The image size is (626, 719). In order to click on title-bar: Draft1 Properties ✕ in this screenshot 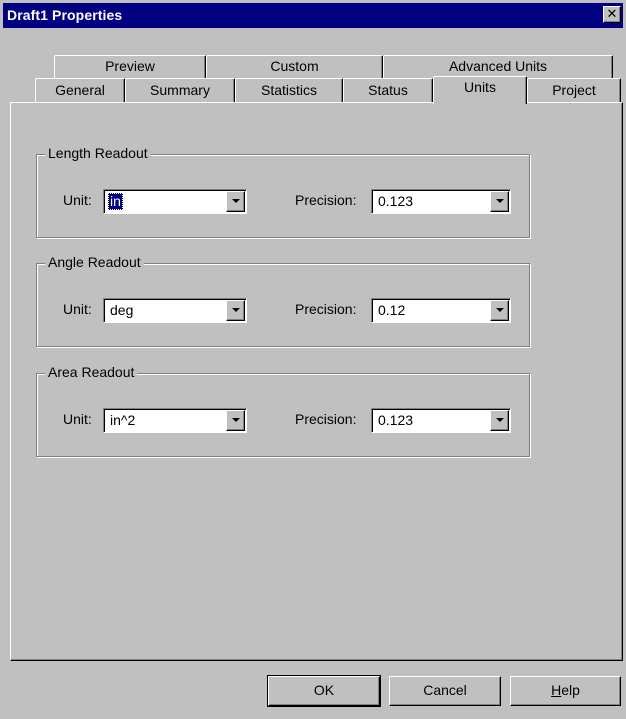, I will do `click(313, 15)`.